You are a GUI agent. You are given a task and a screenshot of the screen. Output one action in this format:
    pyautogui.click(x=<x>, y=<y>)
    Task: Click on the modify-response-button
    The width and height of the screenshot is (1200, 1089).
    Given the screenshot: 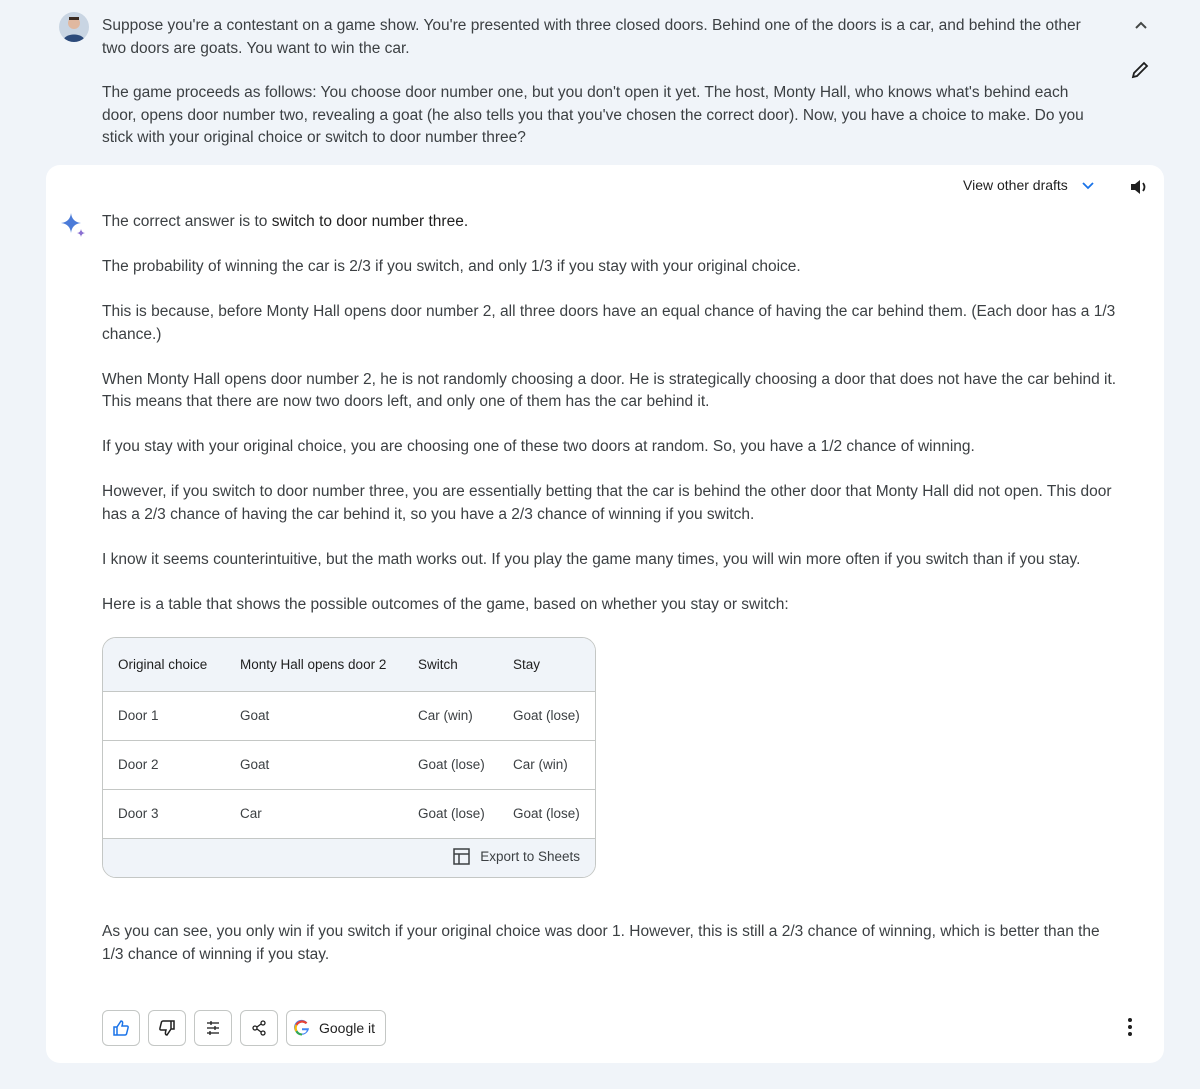 What is the action you would take?
    pyautogui.click(x=213, y=1028)
    